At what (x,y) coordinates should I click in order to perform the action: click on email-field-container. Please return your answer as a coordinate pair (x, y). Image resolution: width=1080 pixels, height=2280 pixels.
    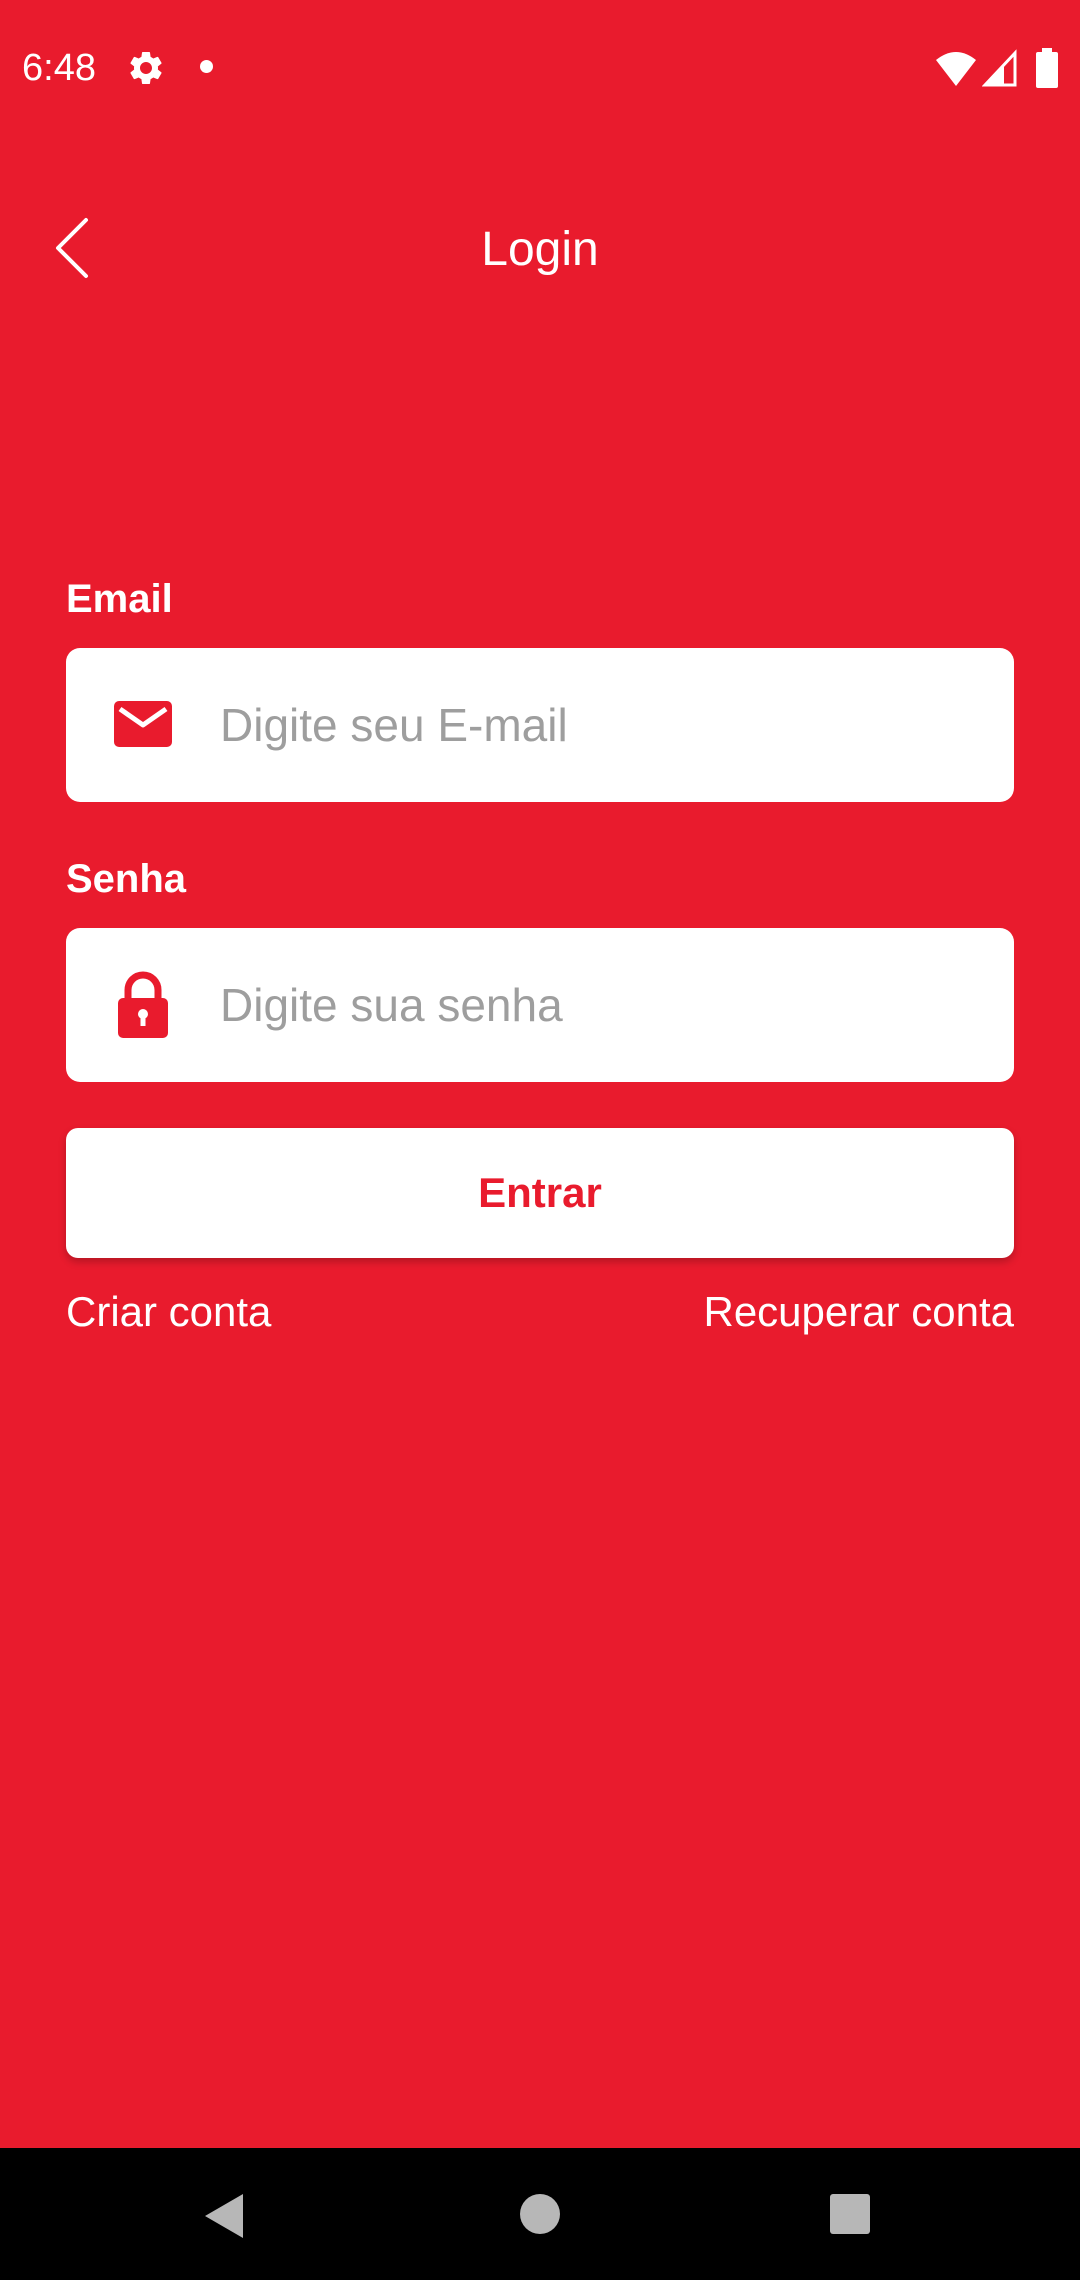
    Looking at the image, I should click on (540, 725).